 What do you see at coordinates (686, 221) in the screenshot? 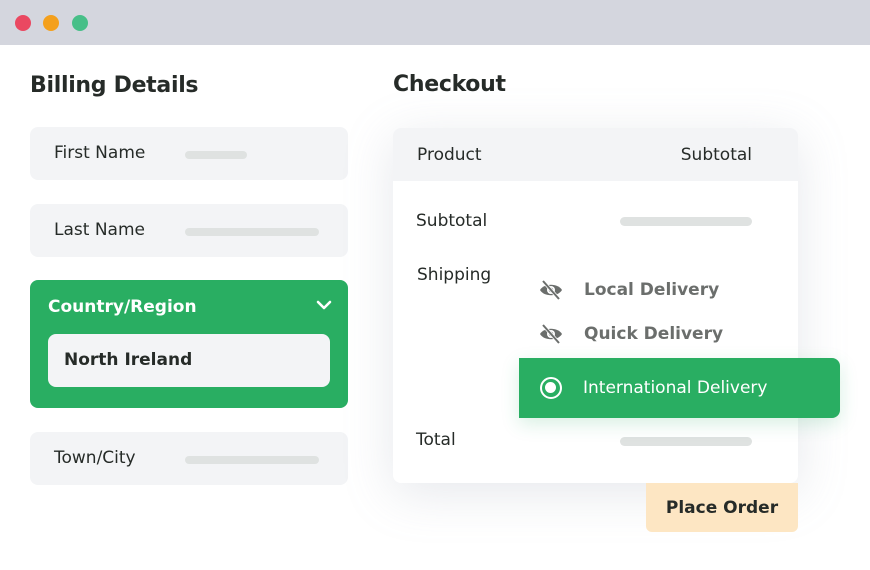
I see `subtotal-value-placeholder` at bounding box center [686, 221].